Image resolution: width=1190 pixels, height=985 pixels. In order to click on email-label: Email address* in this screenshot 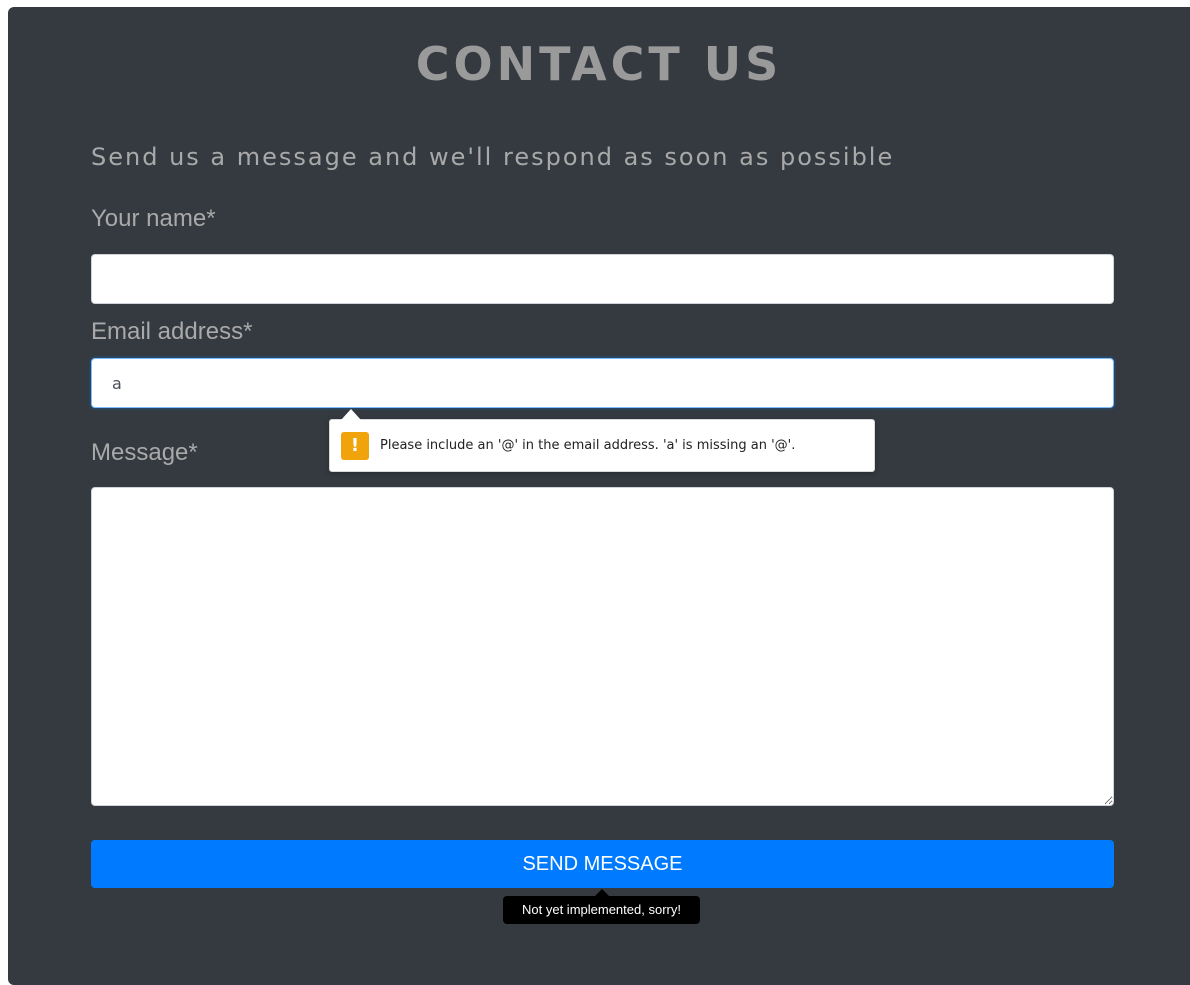, I will do `click(172, 331)`.